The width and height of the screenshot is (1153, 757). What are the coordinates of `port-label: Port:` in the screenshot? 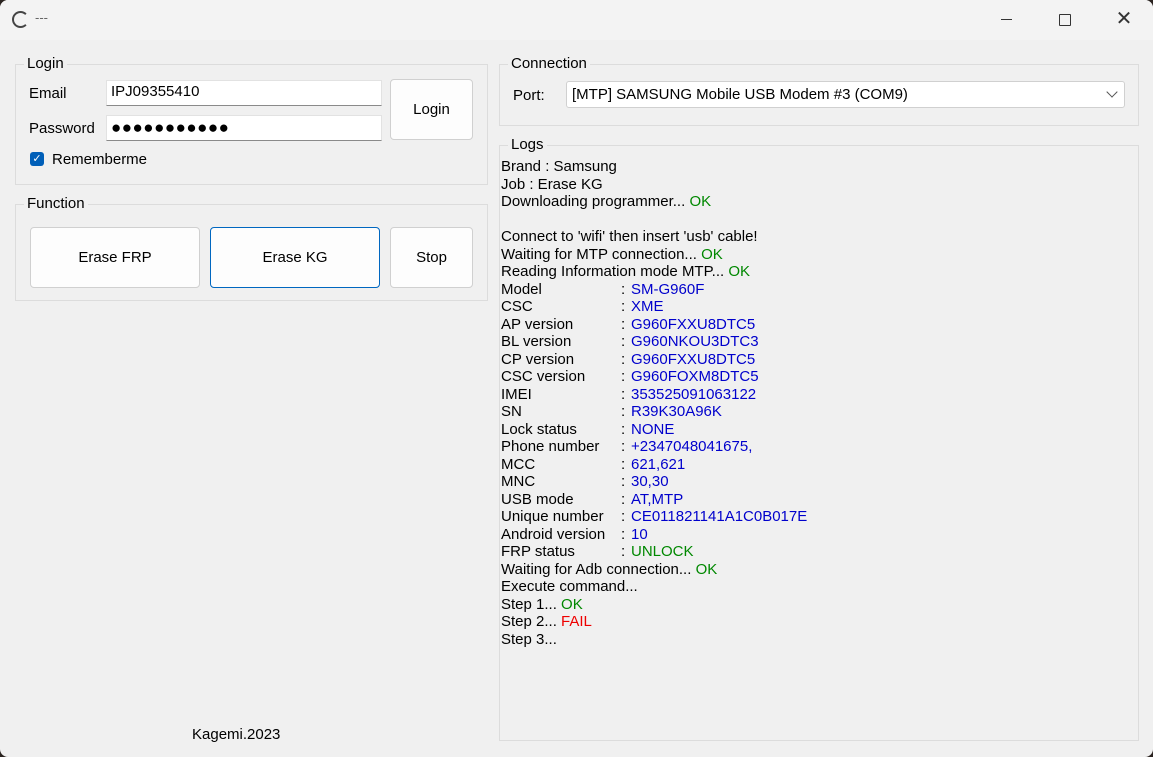 It's located at (529, 95).